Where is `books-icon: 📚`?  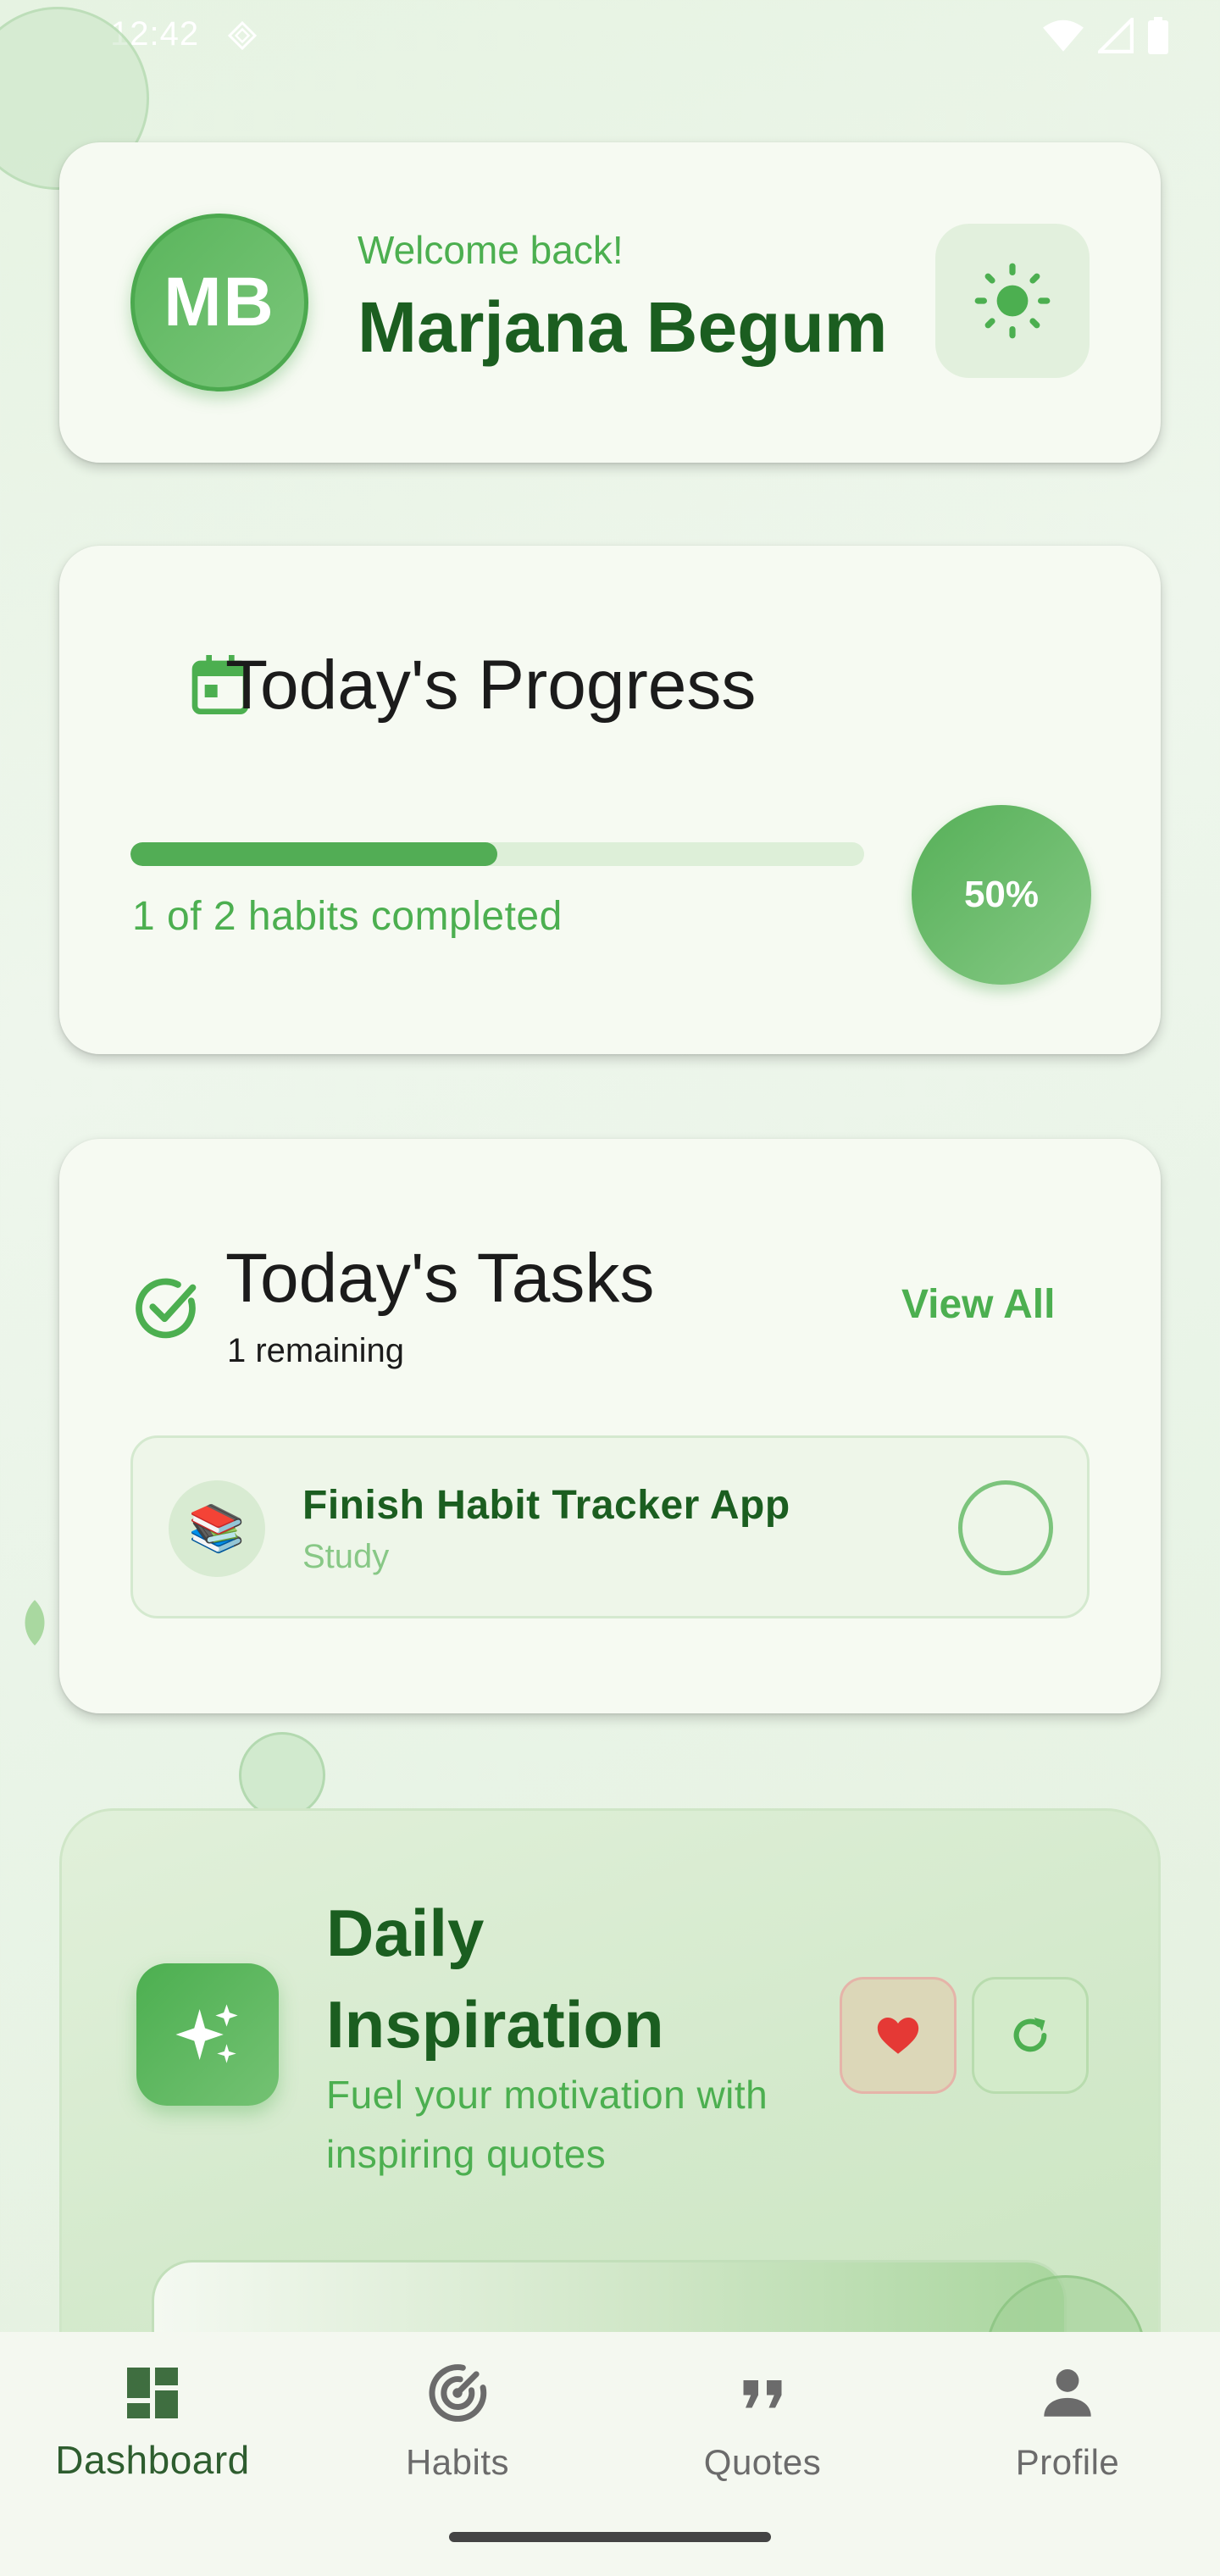
books-icon: 📚 is located at coordinates (217, 1528).